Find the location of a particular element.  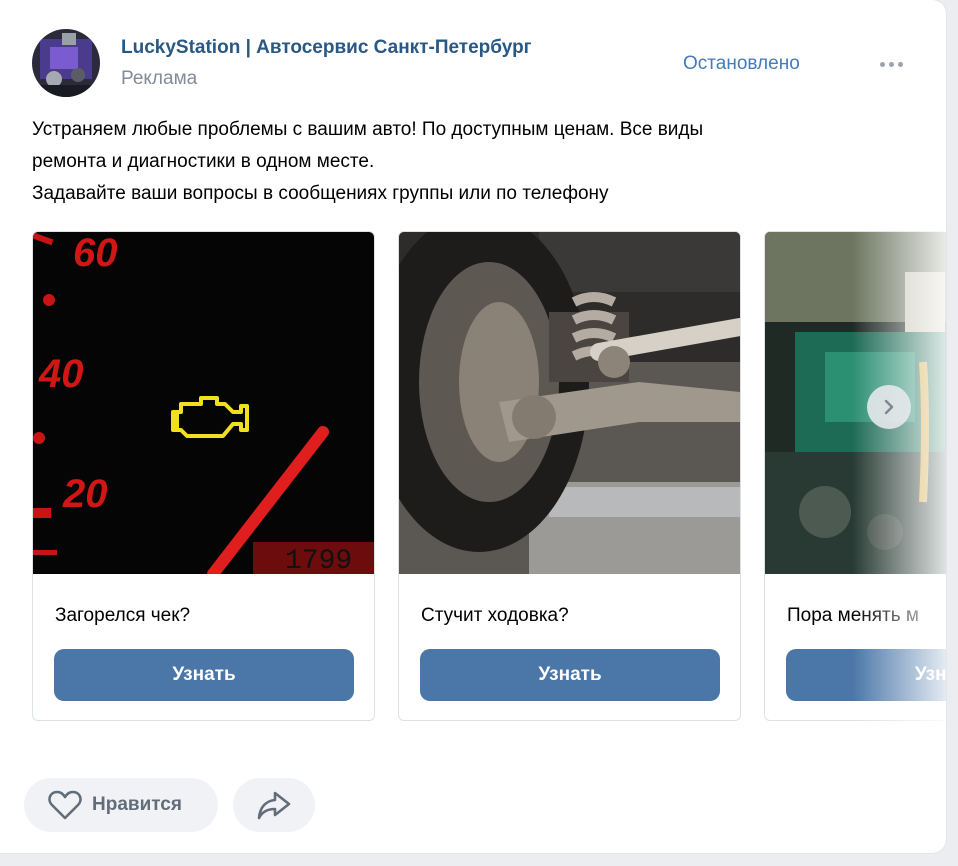

author-avatar is located at coordinates (66, 63).